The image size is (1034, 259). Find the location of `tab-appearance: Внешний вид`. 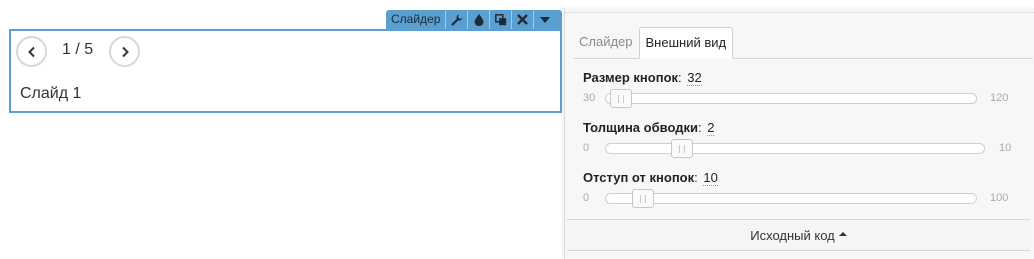

tab-appearance: Внешний вид is located at coordinates (686, 43).